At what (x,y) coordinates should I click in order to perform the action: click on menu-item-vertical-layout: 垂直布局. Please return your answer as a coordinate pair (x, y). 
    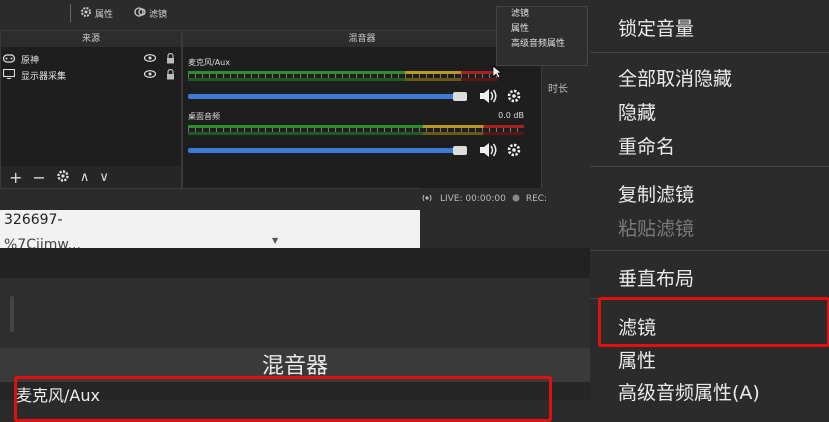
    Looking at the image, I should click on (656, 277).